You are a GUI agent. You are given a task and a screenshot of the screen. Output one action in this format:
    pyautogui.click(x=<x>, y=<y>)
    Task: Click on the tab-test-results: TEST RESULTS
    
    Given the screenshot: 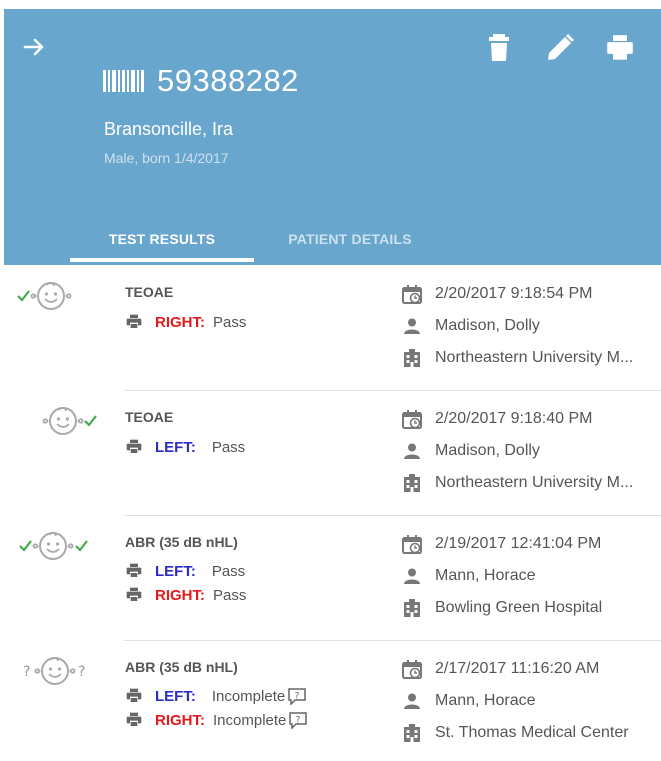 What is the action you would take?
    pyautogui.click(x=162, y=239)
    